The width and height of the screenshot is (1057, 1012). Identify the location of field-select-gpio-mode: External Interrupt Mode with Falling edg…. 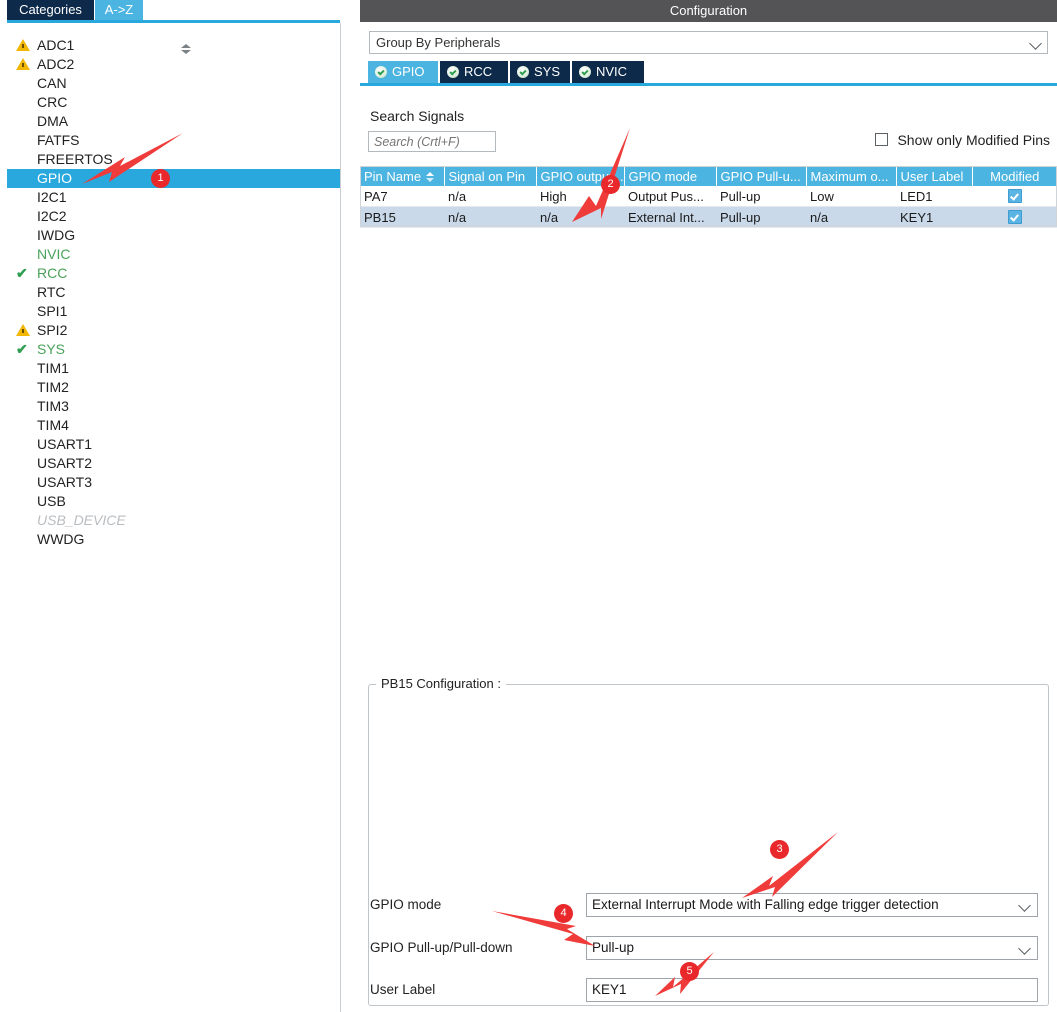
(812, 905).